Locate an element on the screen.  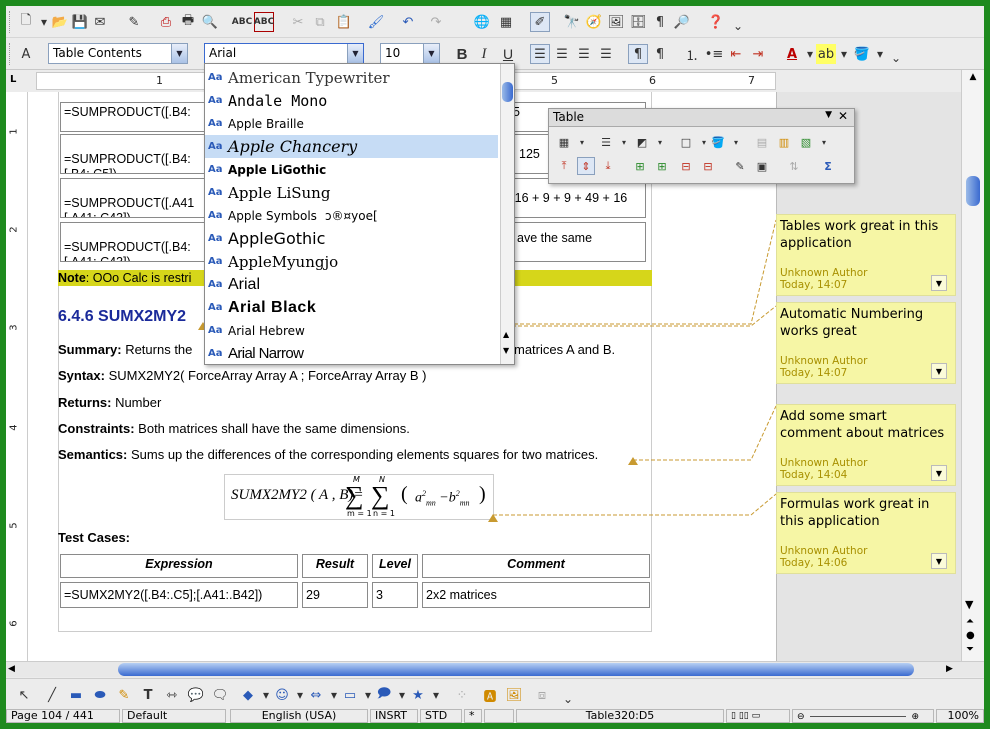
font-option: Aa Apple Braille is located at coordinates (351, 123).